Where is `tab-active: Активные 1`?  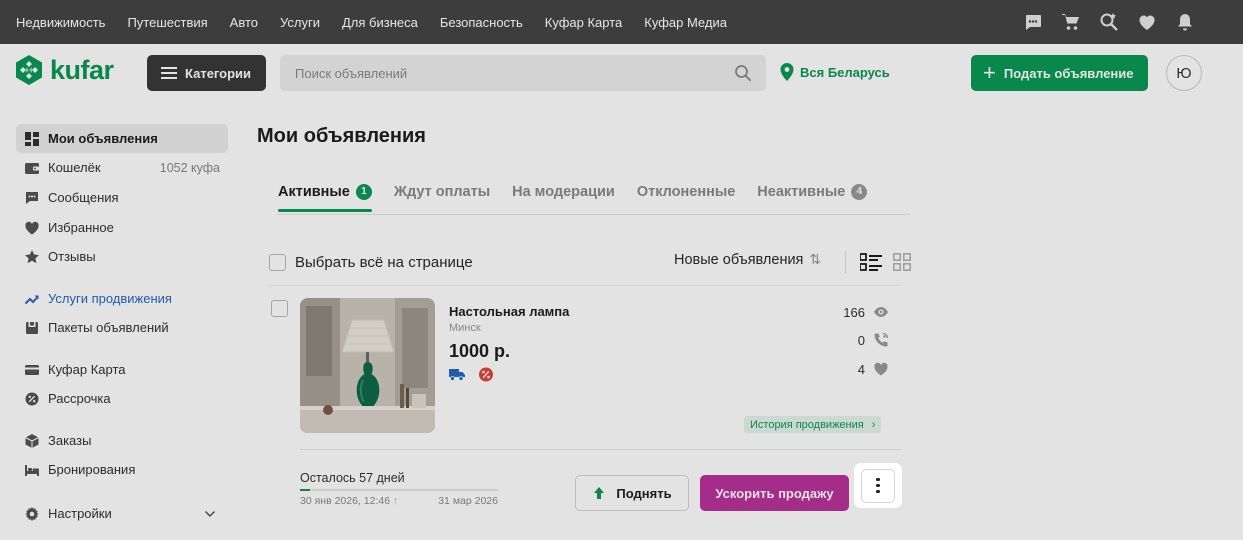 tab-active: Активные 1 is located at coordinates (325, 192).